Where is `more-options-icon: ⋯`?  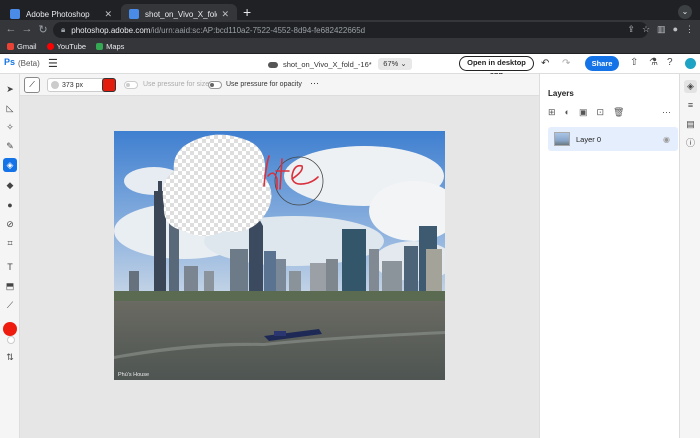
more-options-icon: ⋯ is located at coordinates (314, 83).